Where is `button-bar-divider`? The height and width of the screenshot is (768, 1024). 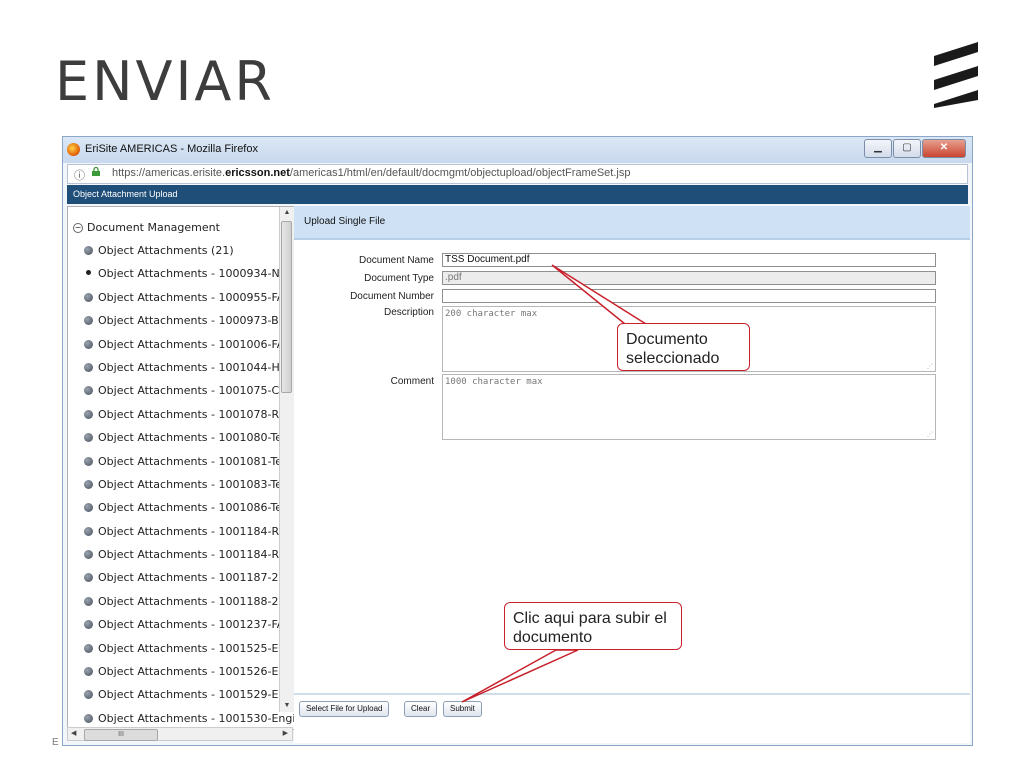
button-bar-divider is located at coordinates (632, 694).